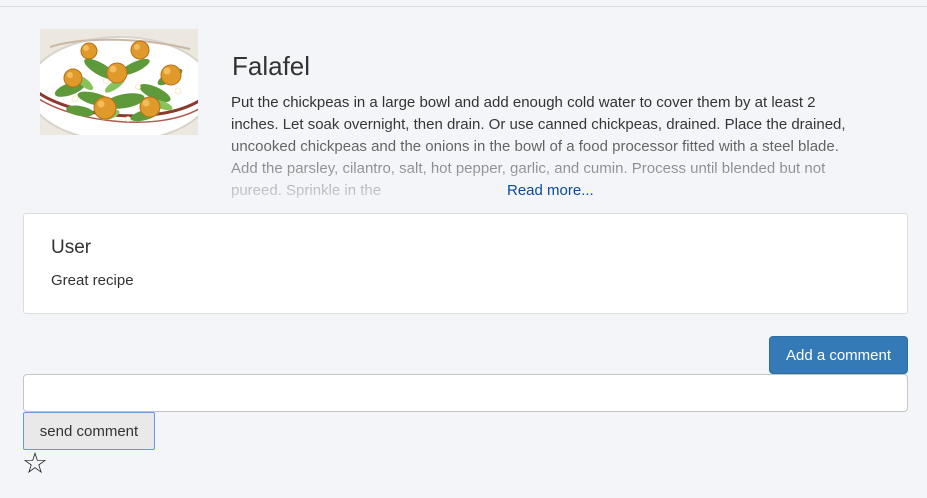  I want to click on comment-author: User, so click(71, 247).